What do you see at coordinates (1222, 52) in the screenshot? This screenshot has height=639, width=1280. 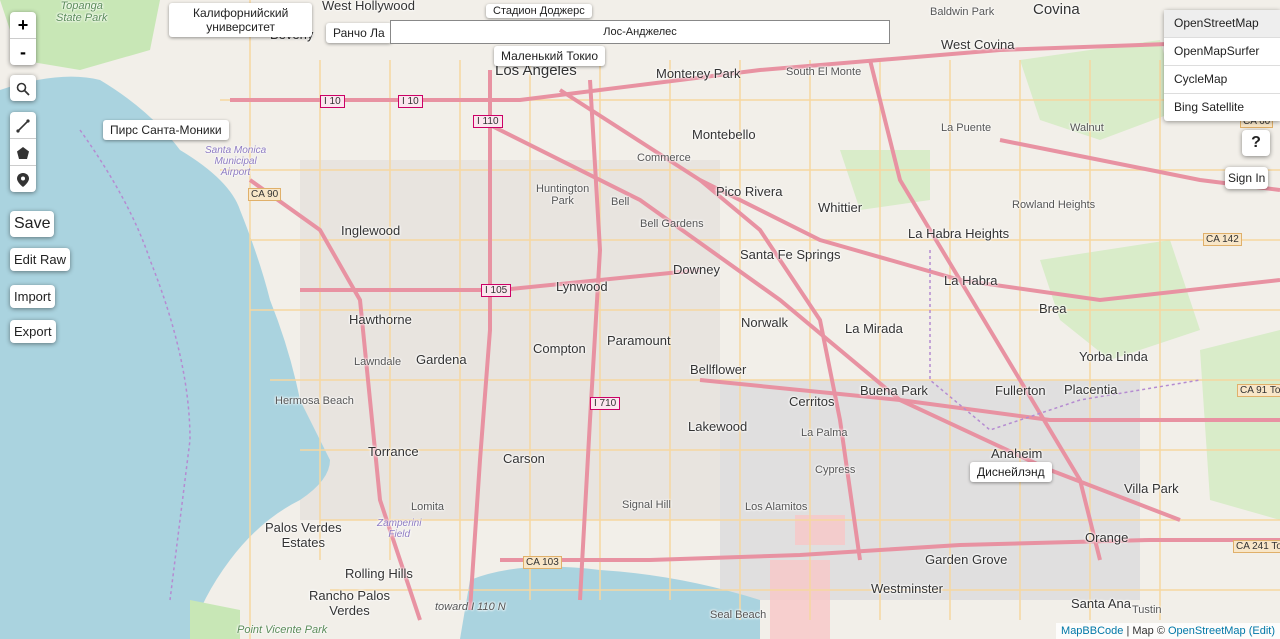 I see `layer-openmapsurfer: OpenMapSurfer` at bounding box center [1222, 52].